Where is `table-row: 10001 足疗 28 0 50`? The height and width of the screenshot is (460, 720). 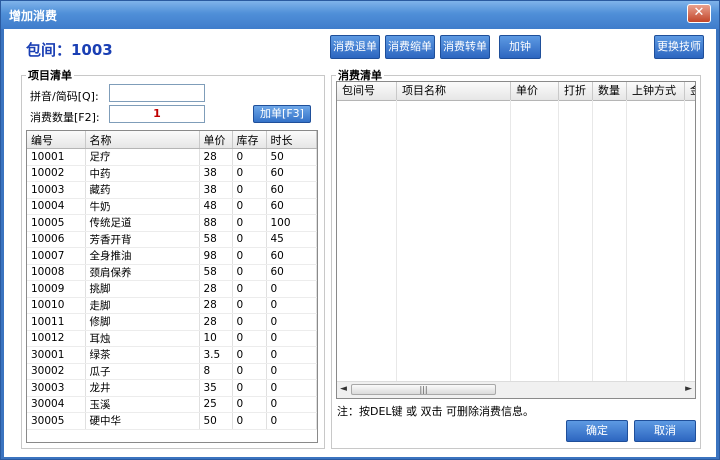 table-row: 10001 足疗 28 0 50 is located at coordinates (172, 157).